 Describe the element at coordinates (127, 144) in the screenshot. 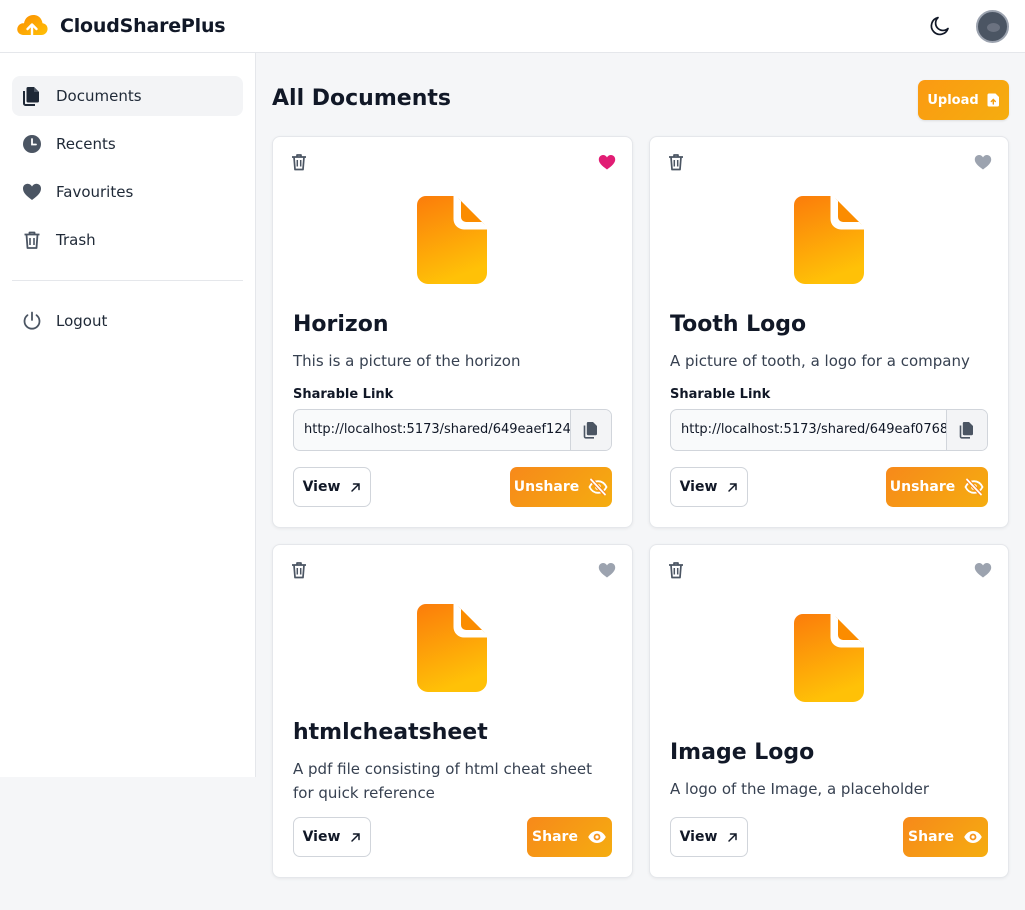

I see `sidebar-item-recents: Recents` at that location.